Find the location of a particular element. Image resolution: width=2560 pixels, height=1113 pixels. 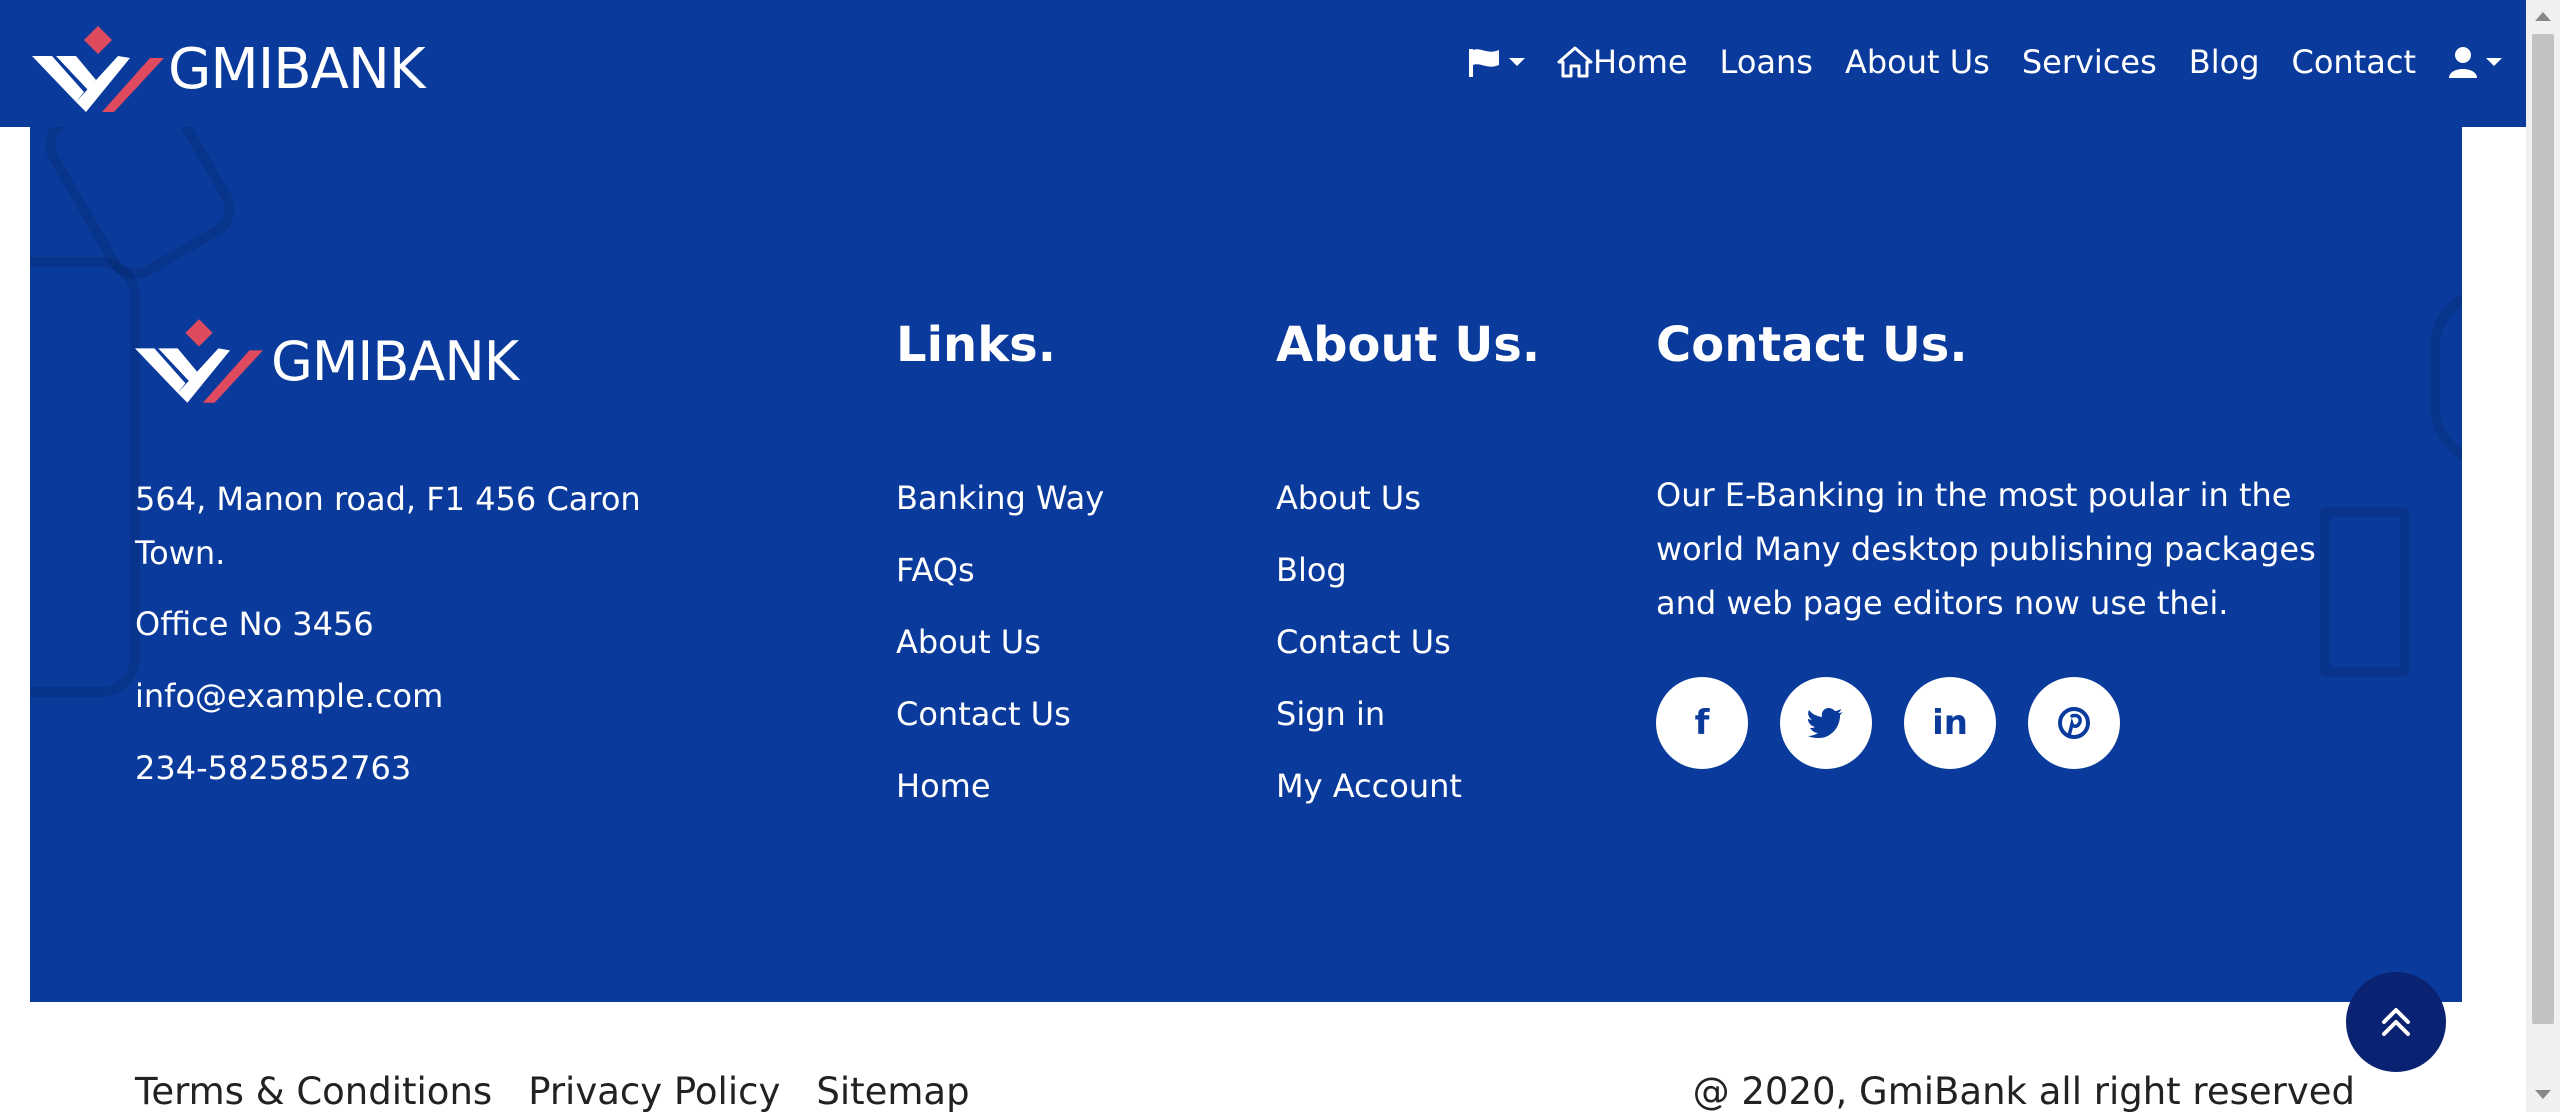

linkedin-button: in is located at coordinates (1950, 723).